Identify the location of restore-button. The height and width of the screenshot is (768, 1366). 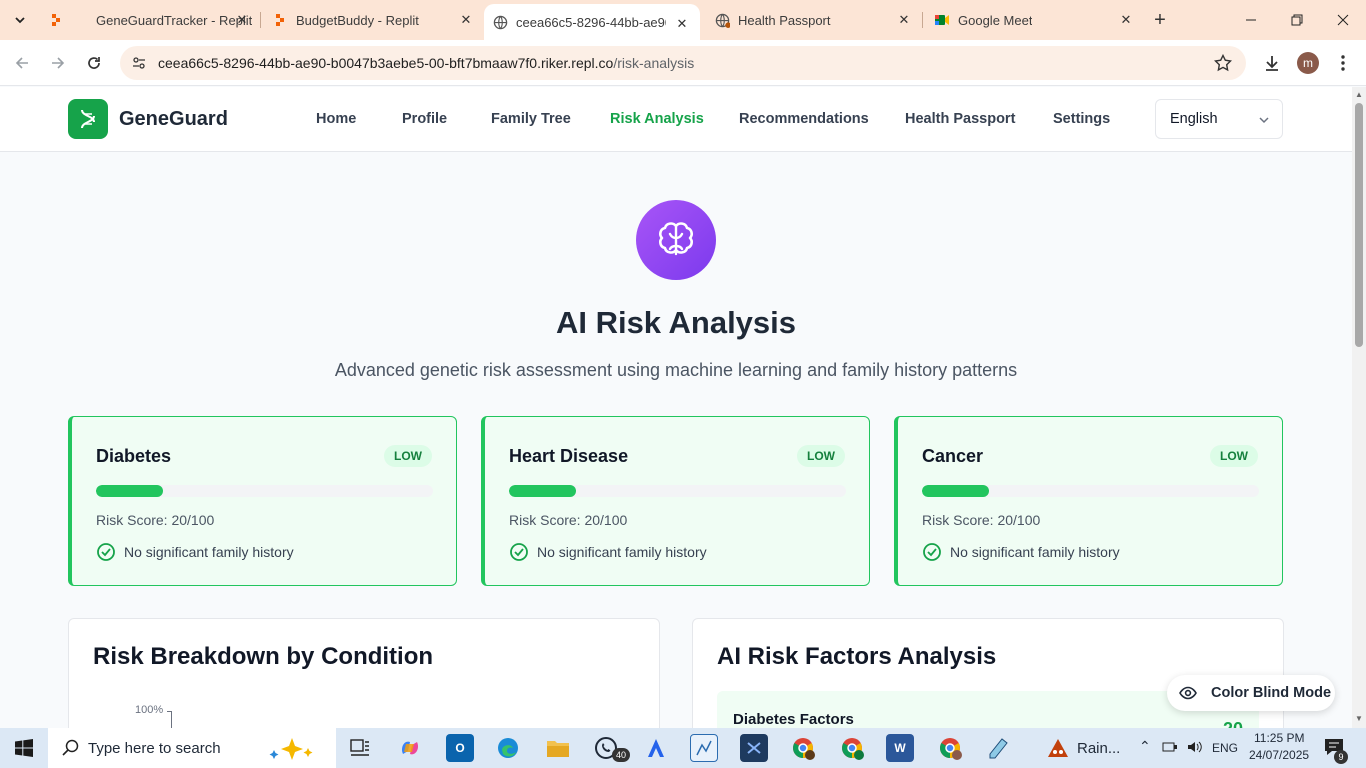
(1297, 20).